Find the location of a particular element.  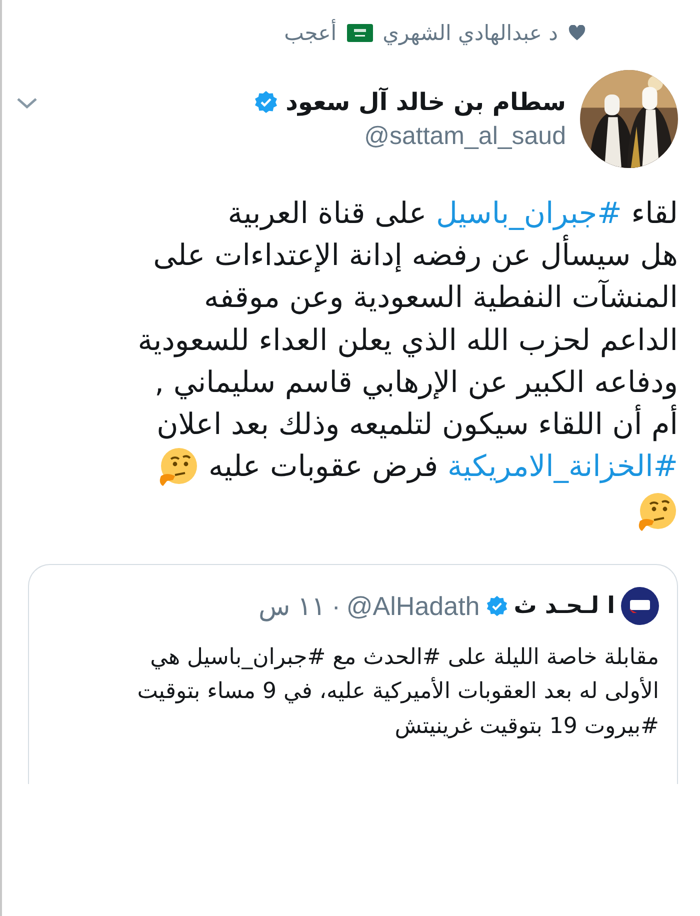

hashtag-link: #جبران_باسيل is located at coordinates (529, 213).